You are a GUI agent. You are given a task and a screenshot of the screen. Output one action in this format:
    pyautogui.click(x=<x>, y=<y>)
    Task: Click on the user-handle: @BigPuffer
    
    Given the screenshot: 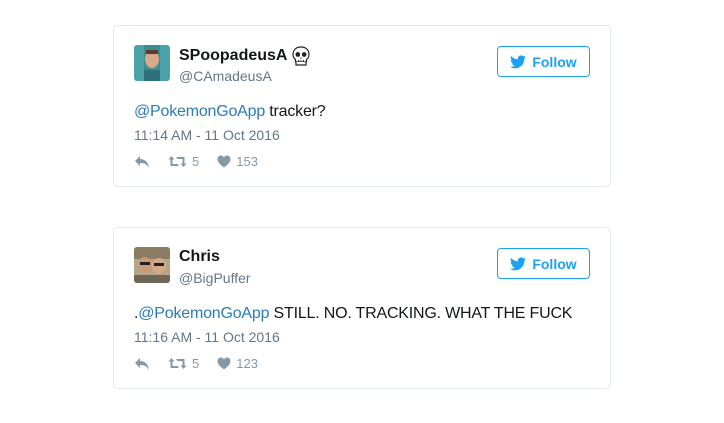 What is the action you would take?
    pyautogui.click(x=215, y=278)
    